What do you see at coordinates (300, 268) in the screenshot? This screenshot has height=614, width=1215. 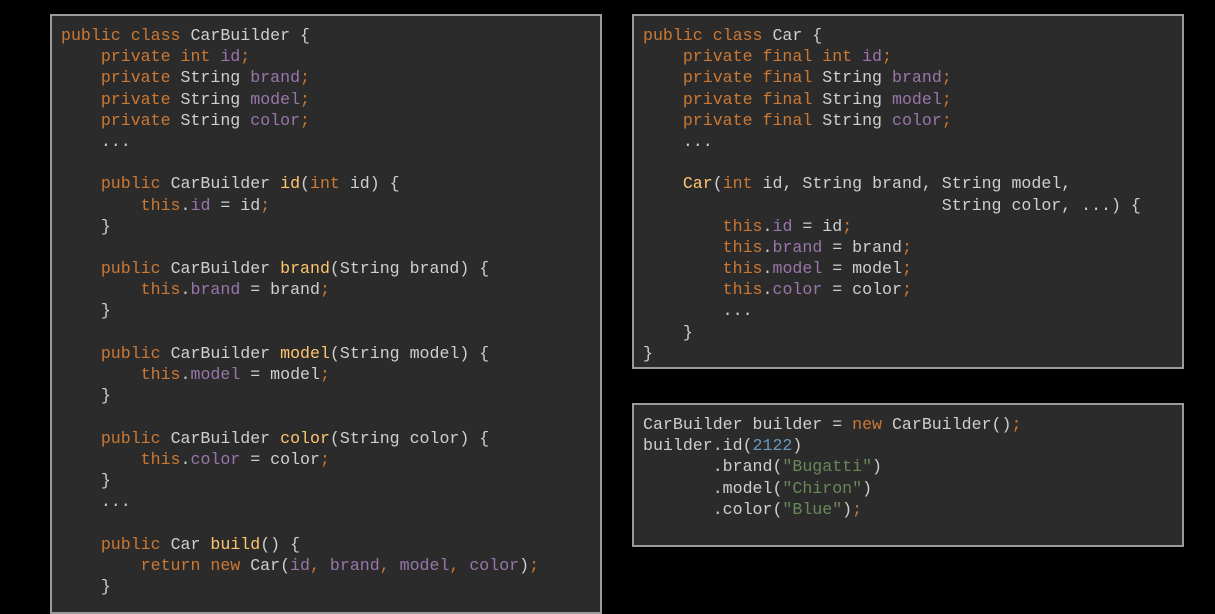 I see `code-line: public CarBuilder brand(String brand) {` at bounding box center [300, 268].